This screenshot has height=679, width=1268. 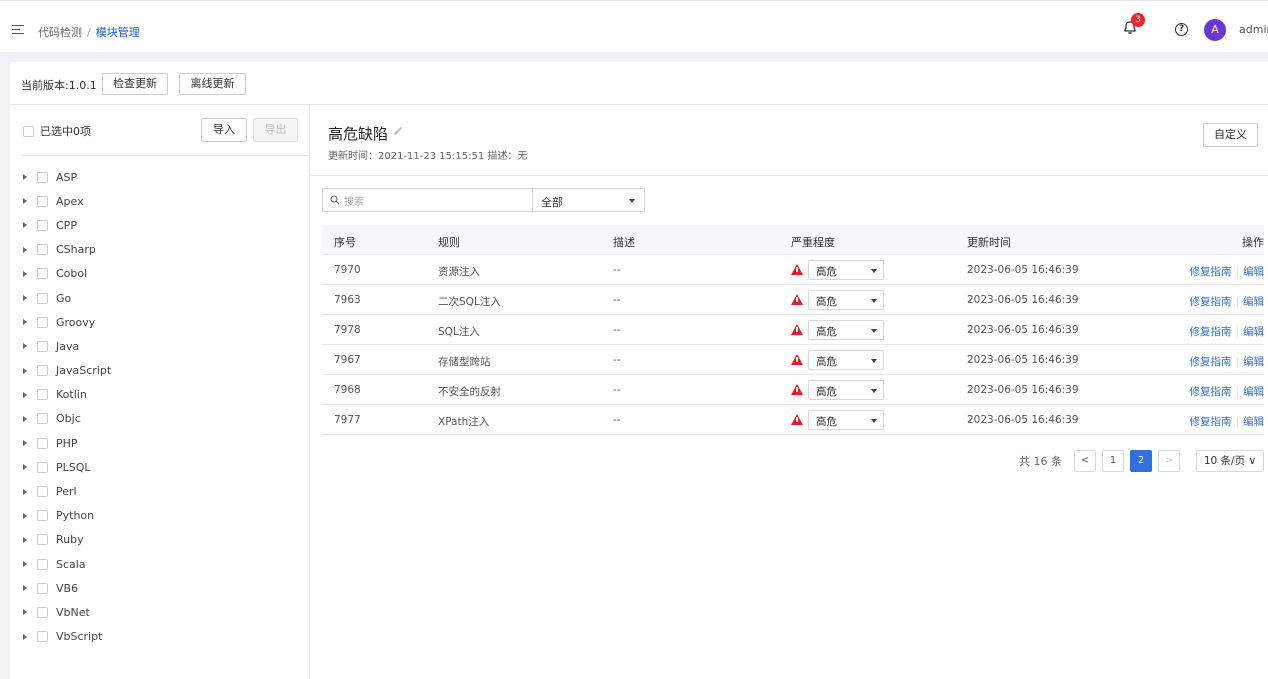 I want to click on tree-item-python: Python, so click(x=67, y=516).